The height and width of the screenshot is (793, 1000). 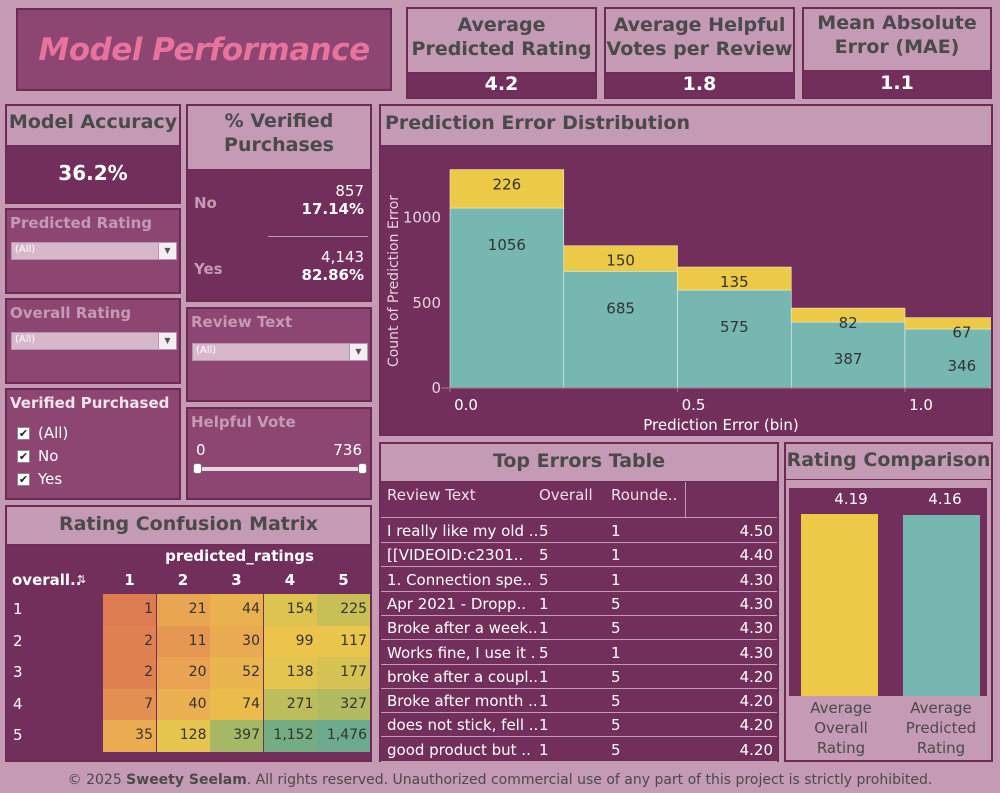 I want to click on matrix-col-label: 4, so click(x=290, y=580).